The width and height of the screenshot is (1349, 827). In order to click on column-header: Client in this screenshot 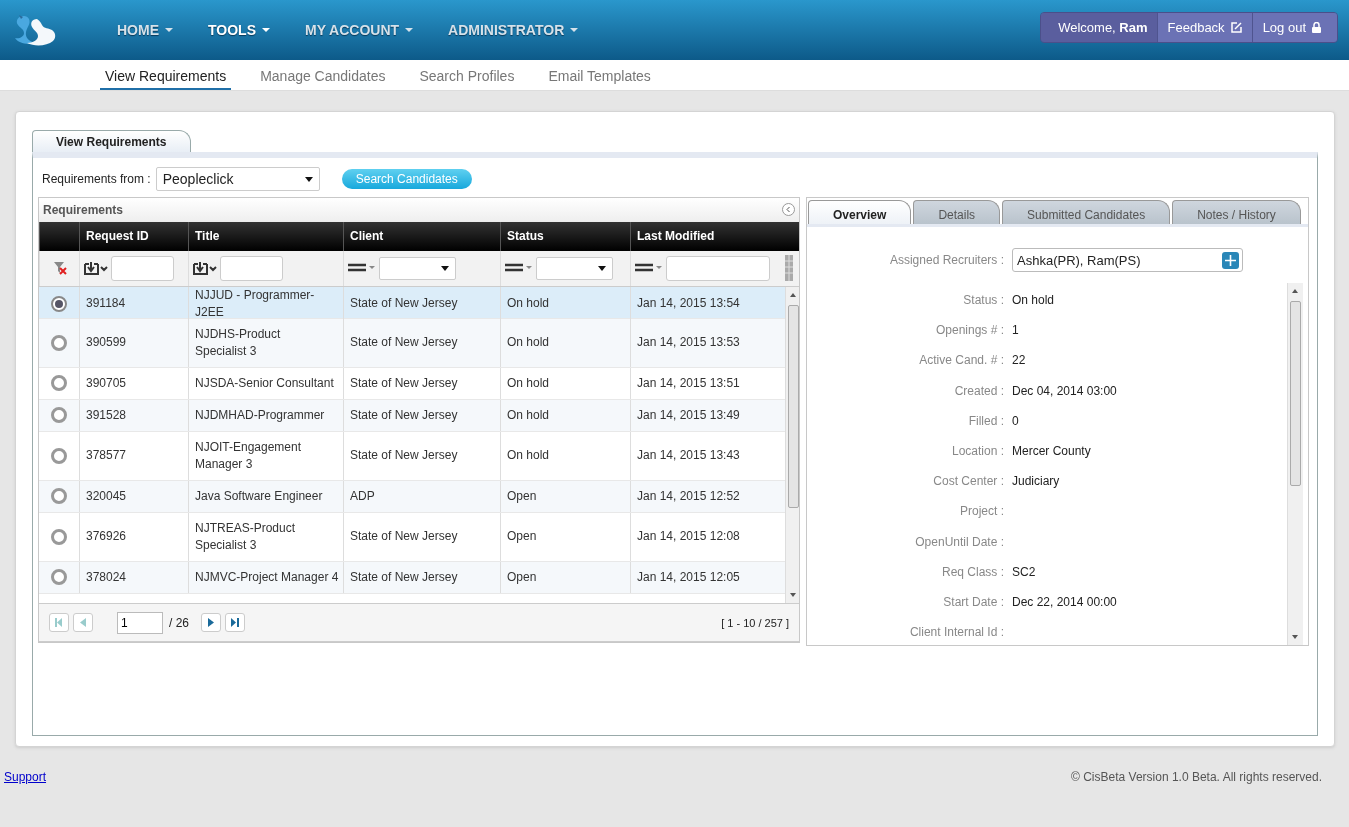, I will do `click(421, 236)`.